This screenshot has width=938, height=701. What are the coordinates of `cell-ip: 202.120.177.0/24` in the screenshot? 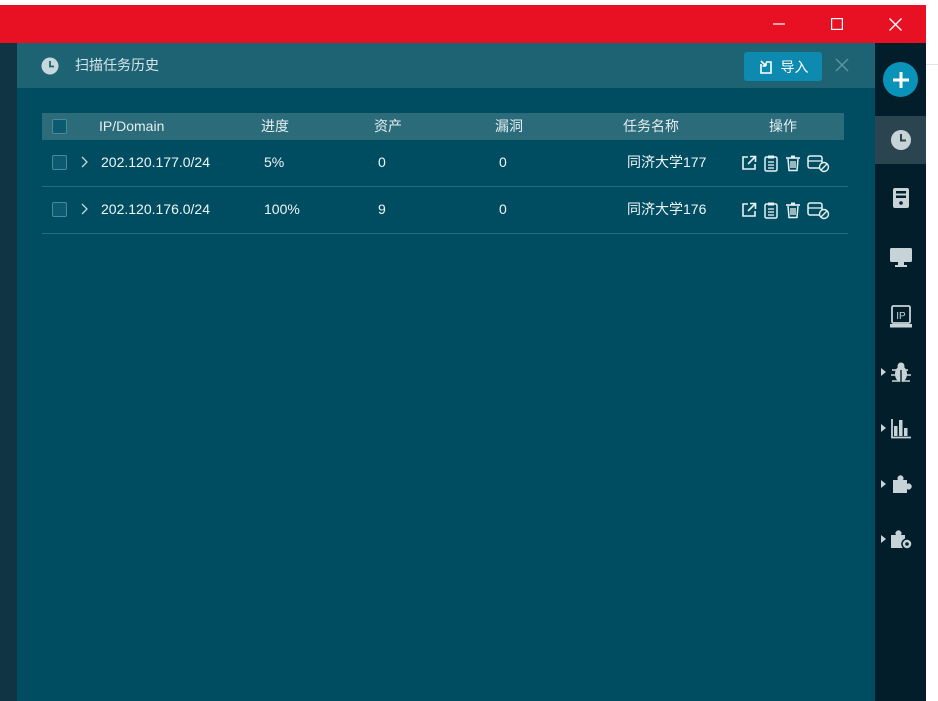 It's located at (155, 162).